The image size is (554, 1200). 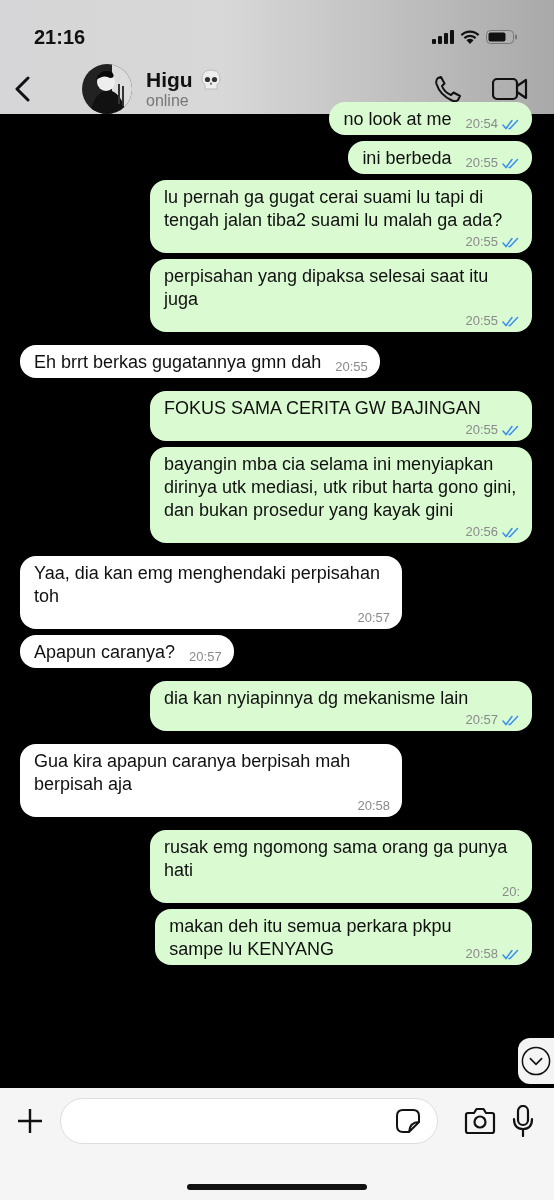 I want to click on message-text: dia kan nyiapinnya dg mekanisme lain, so click(x=316, y=698).